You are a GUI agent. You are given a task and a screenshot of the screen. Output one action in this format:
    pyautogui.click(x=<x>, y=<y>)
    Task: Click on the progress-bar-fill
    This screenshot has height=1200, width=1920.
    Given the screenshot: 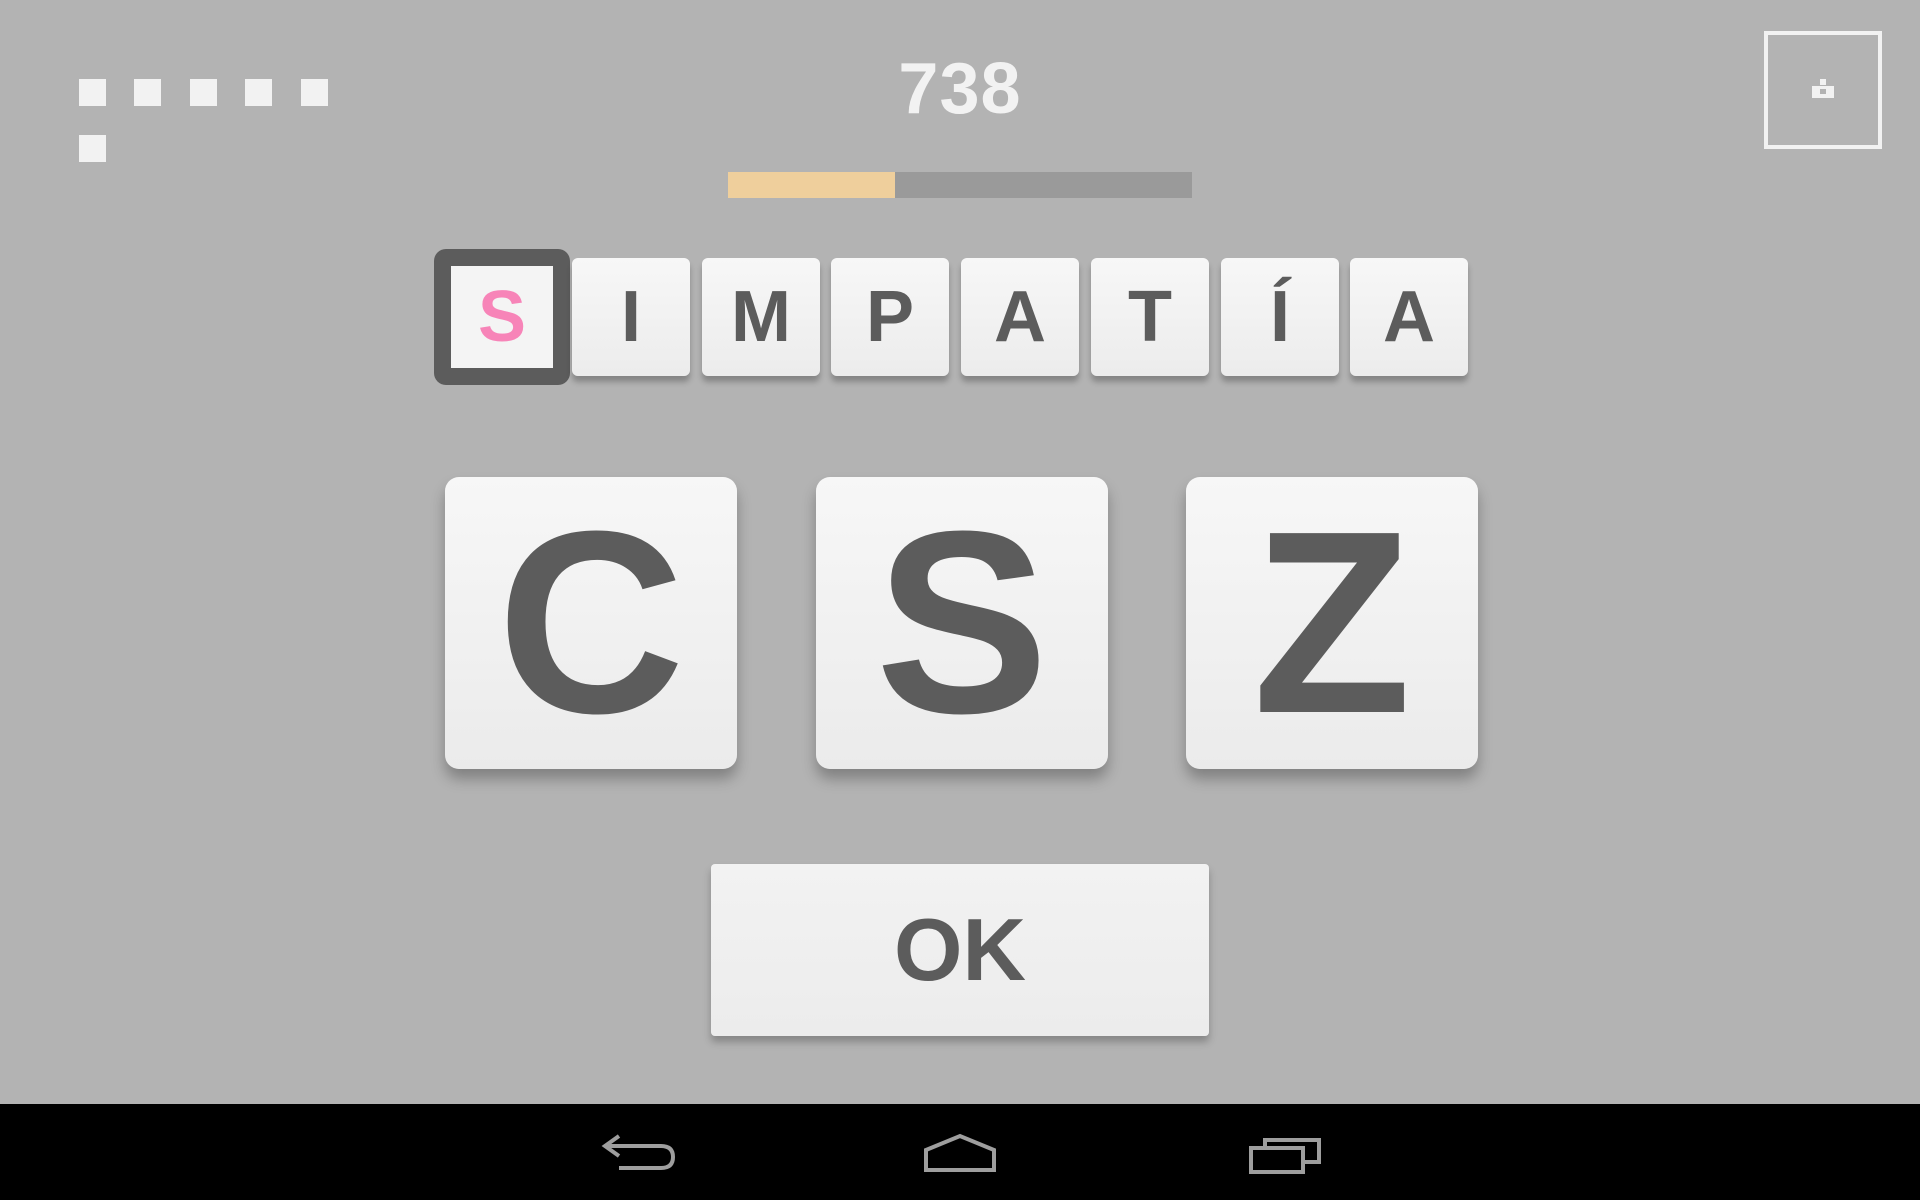 What is the action you would take?
    pyautogui.click(x=812, y=185)
    